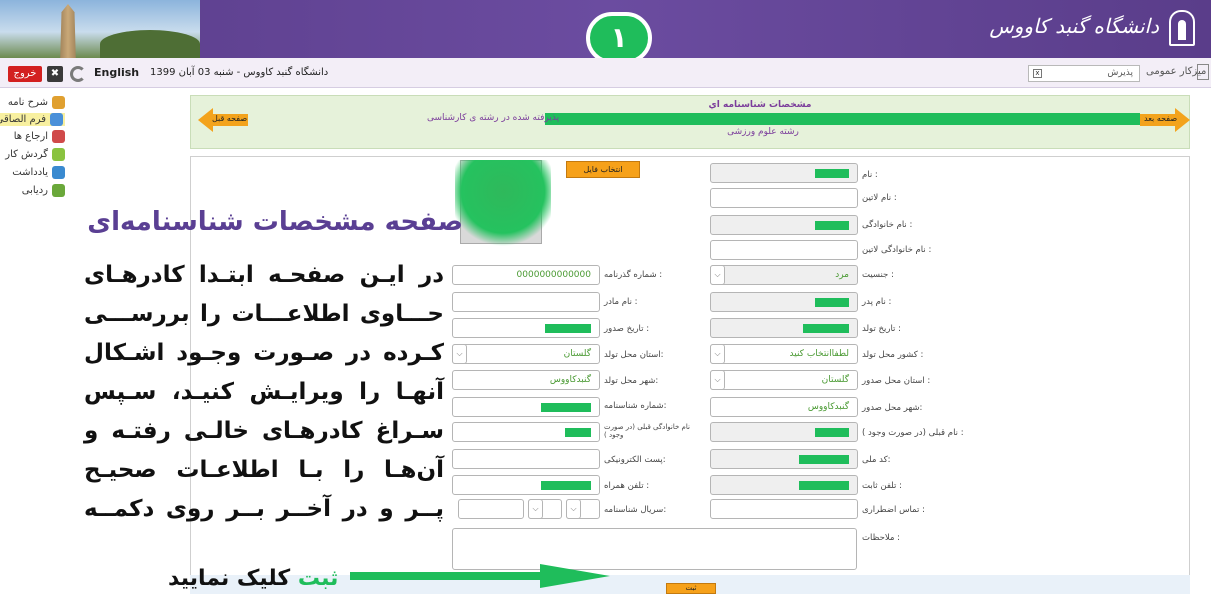  I want to click on refresh-icon, so click(78, 74).